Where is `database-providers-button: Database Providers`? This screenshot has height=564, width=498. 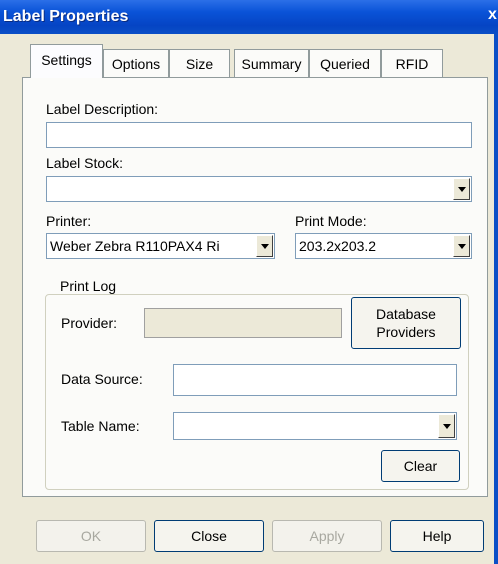 database-providers-button: Database Providers is located at coordinates (406, 323).